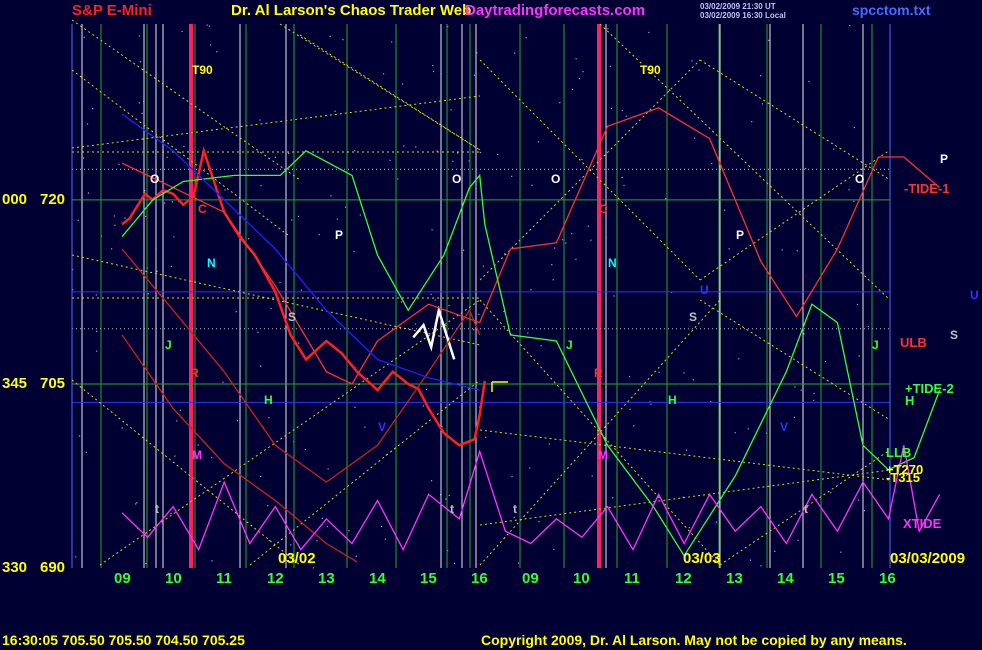 This screenshot has width=982, height=650. Describe the element at coordinates (555, 10) in the screenshot. I see `site-link: Daytradingforecasts.com` at that location.